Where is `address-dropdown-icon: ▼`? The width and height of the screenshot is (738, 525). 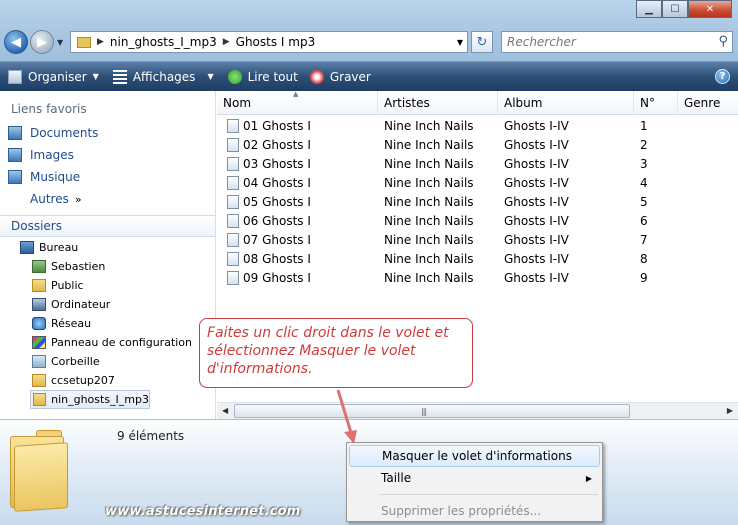 address-dropdown-icon: ▼ is located at coordinates (460, 42).